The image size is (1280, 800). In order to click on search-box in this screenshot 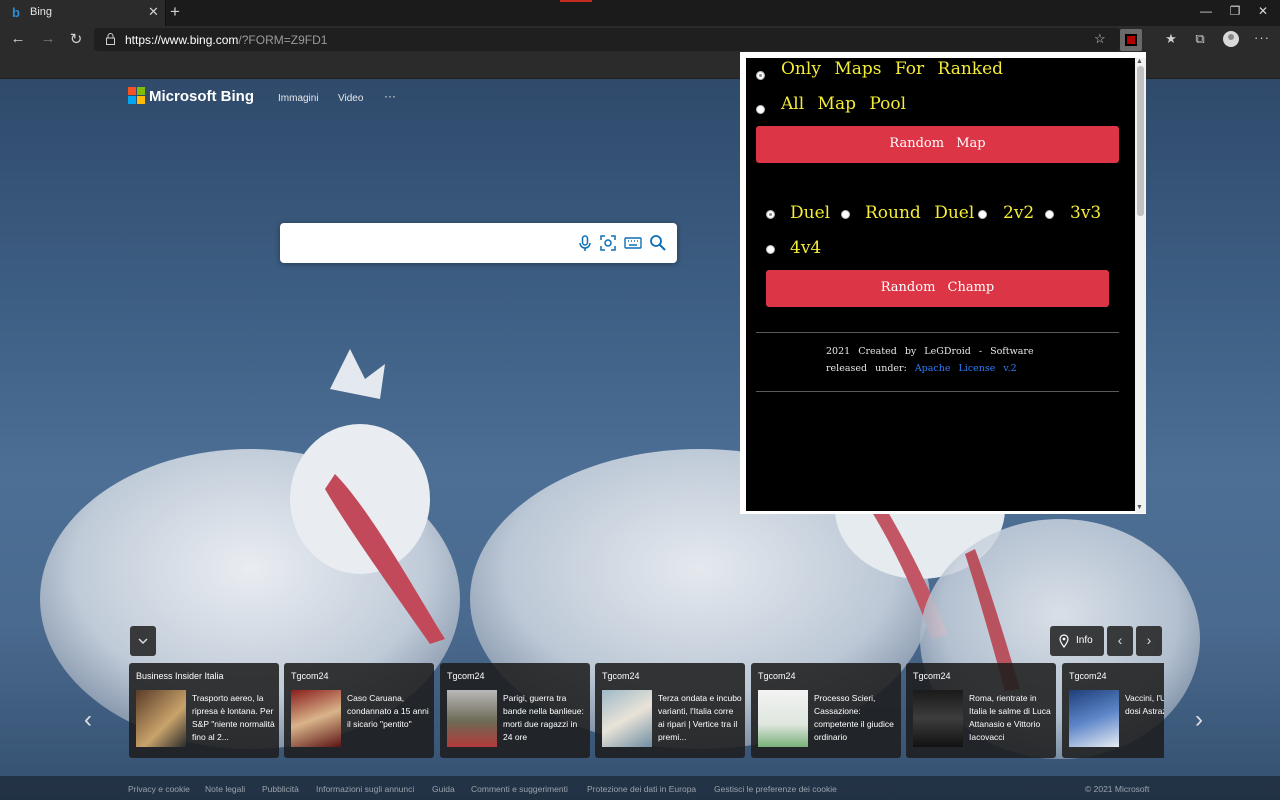, I will do `click(478, 243)`.